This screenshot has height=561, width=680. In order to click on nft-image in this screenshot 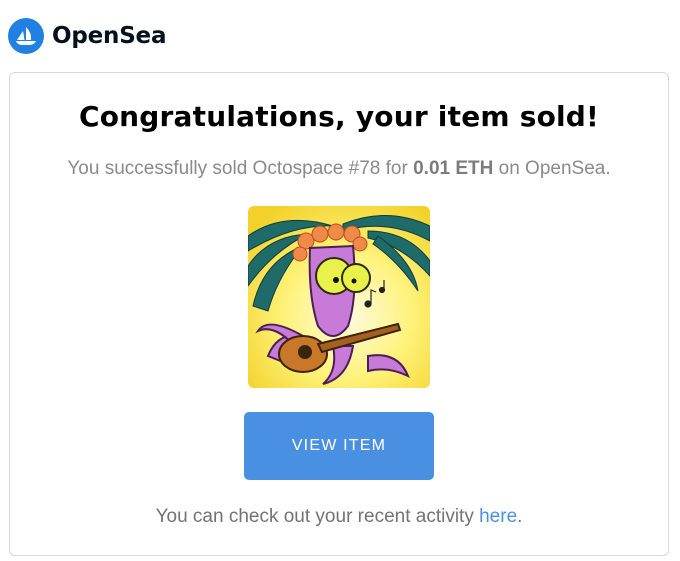, I will do `click(339, 297)`.